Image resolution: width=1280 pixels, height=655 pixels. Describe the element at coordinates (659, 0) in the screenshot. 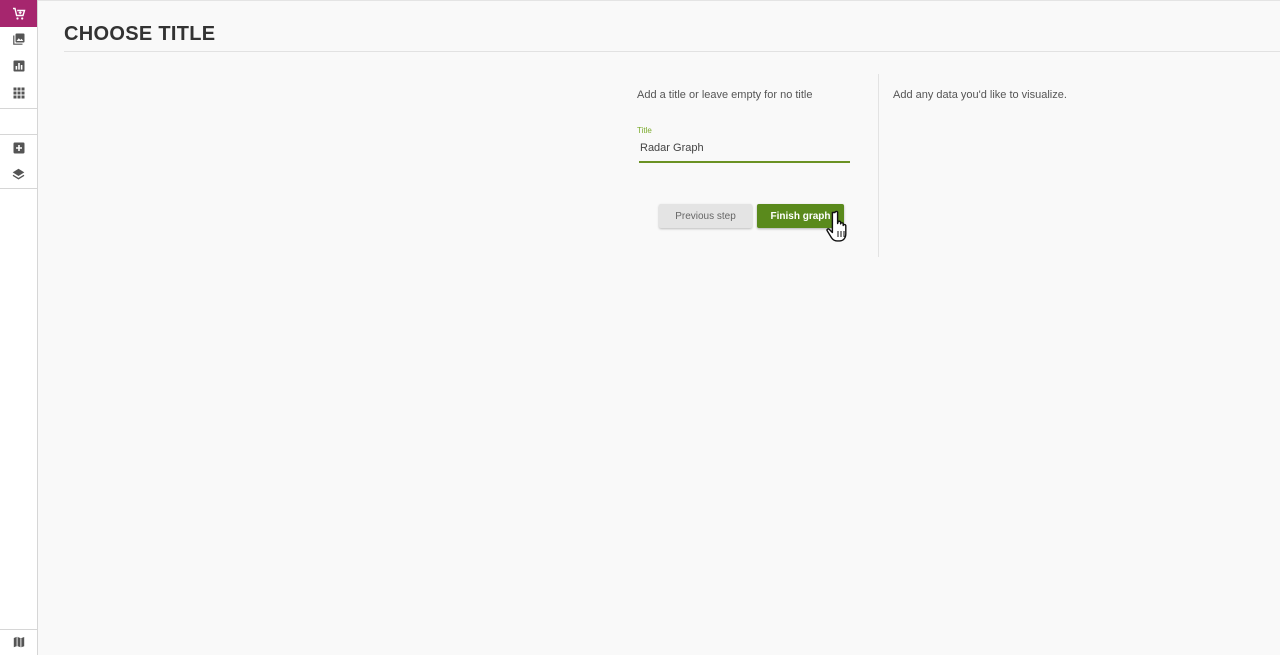

I see `top-border` at that location.